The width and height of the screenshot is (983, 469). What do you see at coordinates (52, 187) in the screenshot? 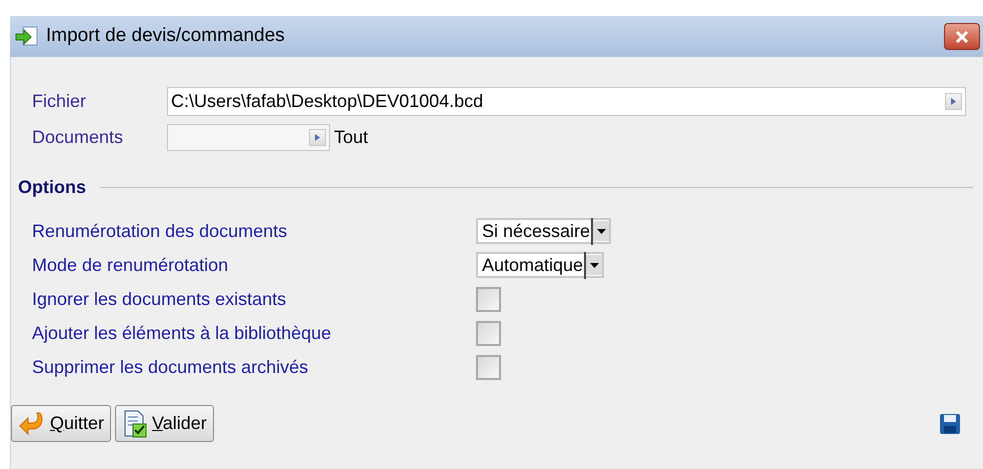
I see `section-title: Options` at bounding box center [52, 187].